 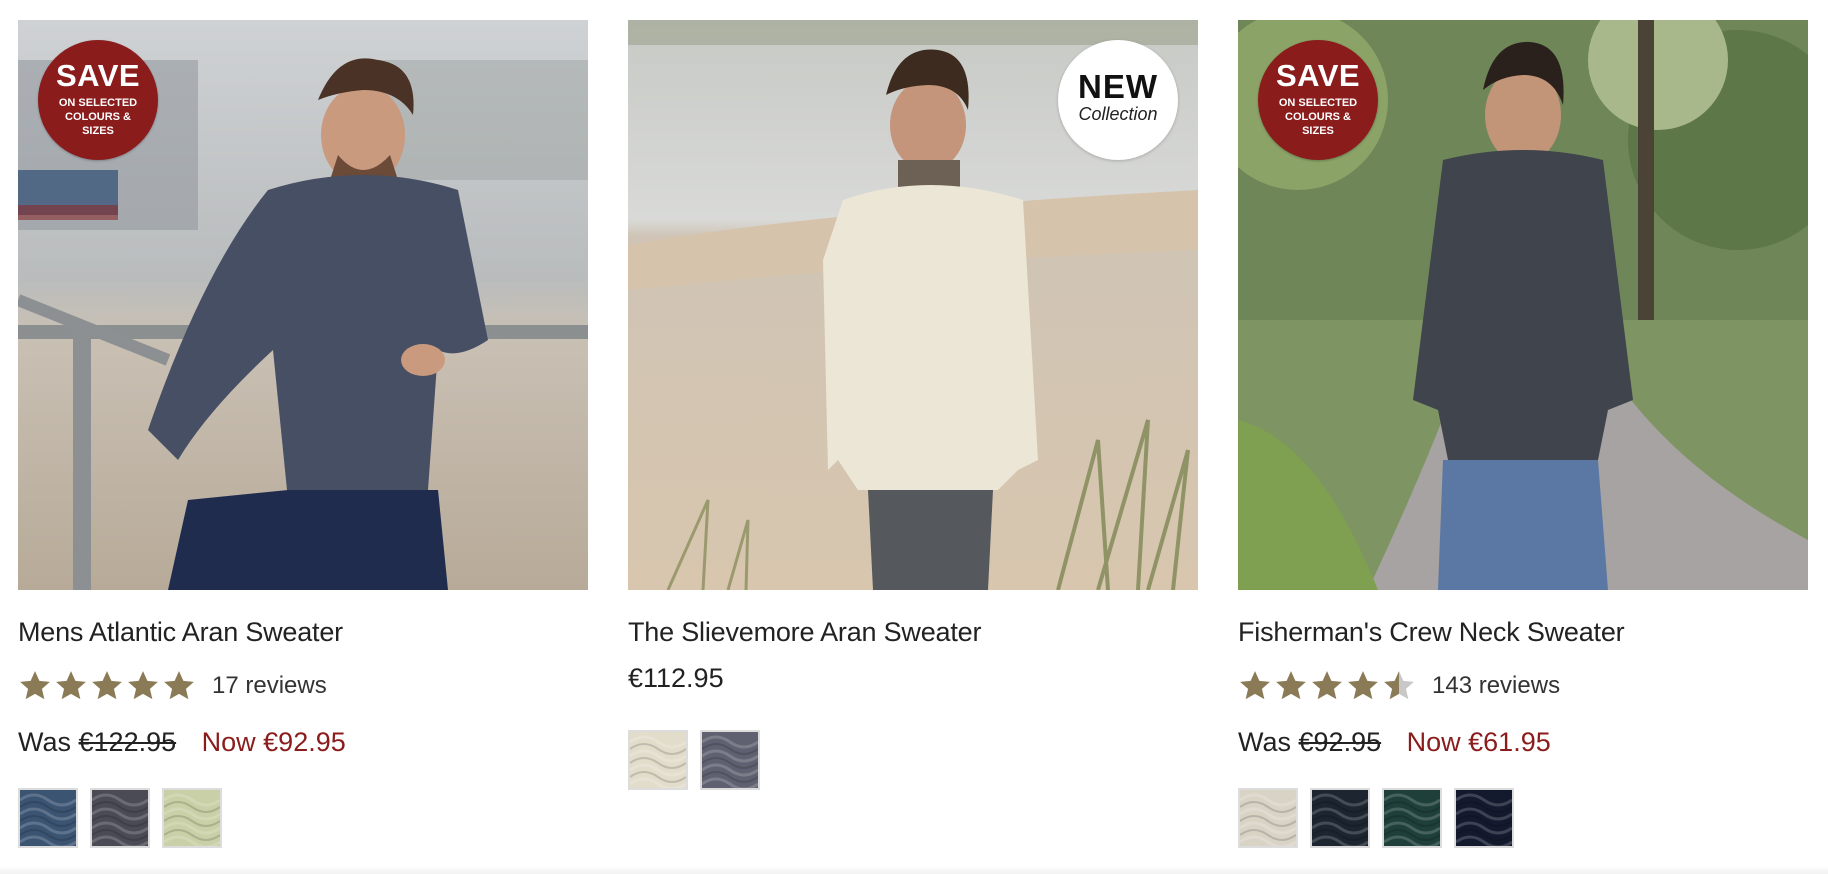 What do you see at coordinates (127, 742) in the screenshot?
I see `was-price: €122.95` at bounding box center [127, 742].